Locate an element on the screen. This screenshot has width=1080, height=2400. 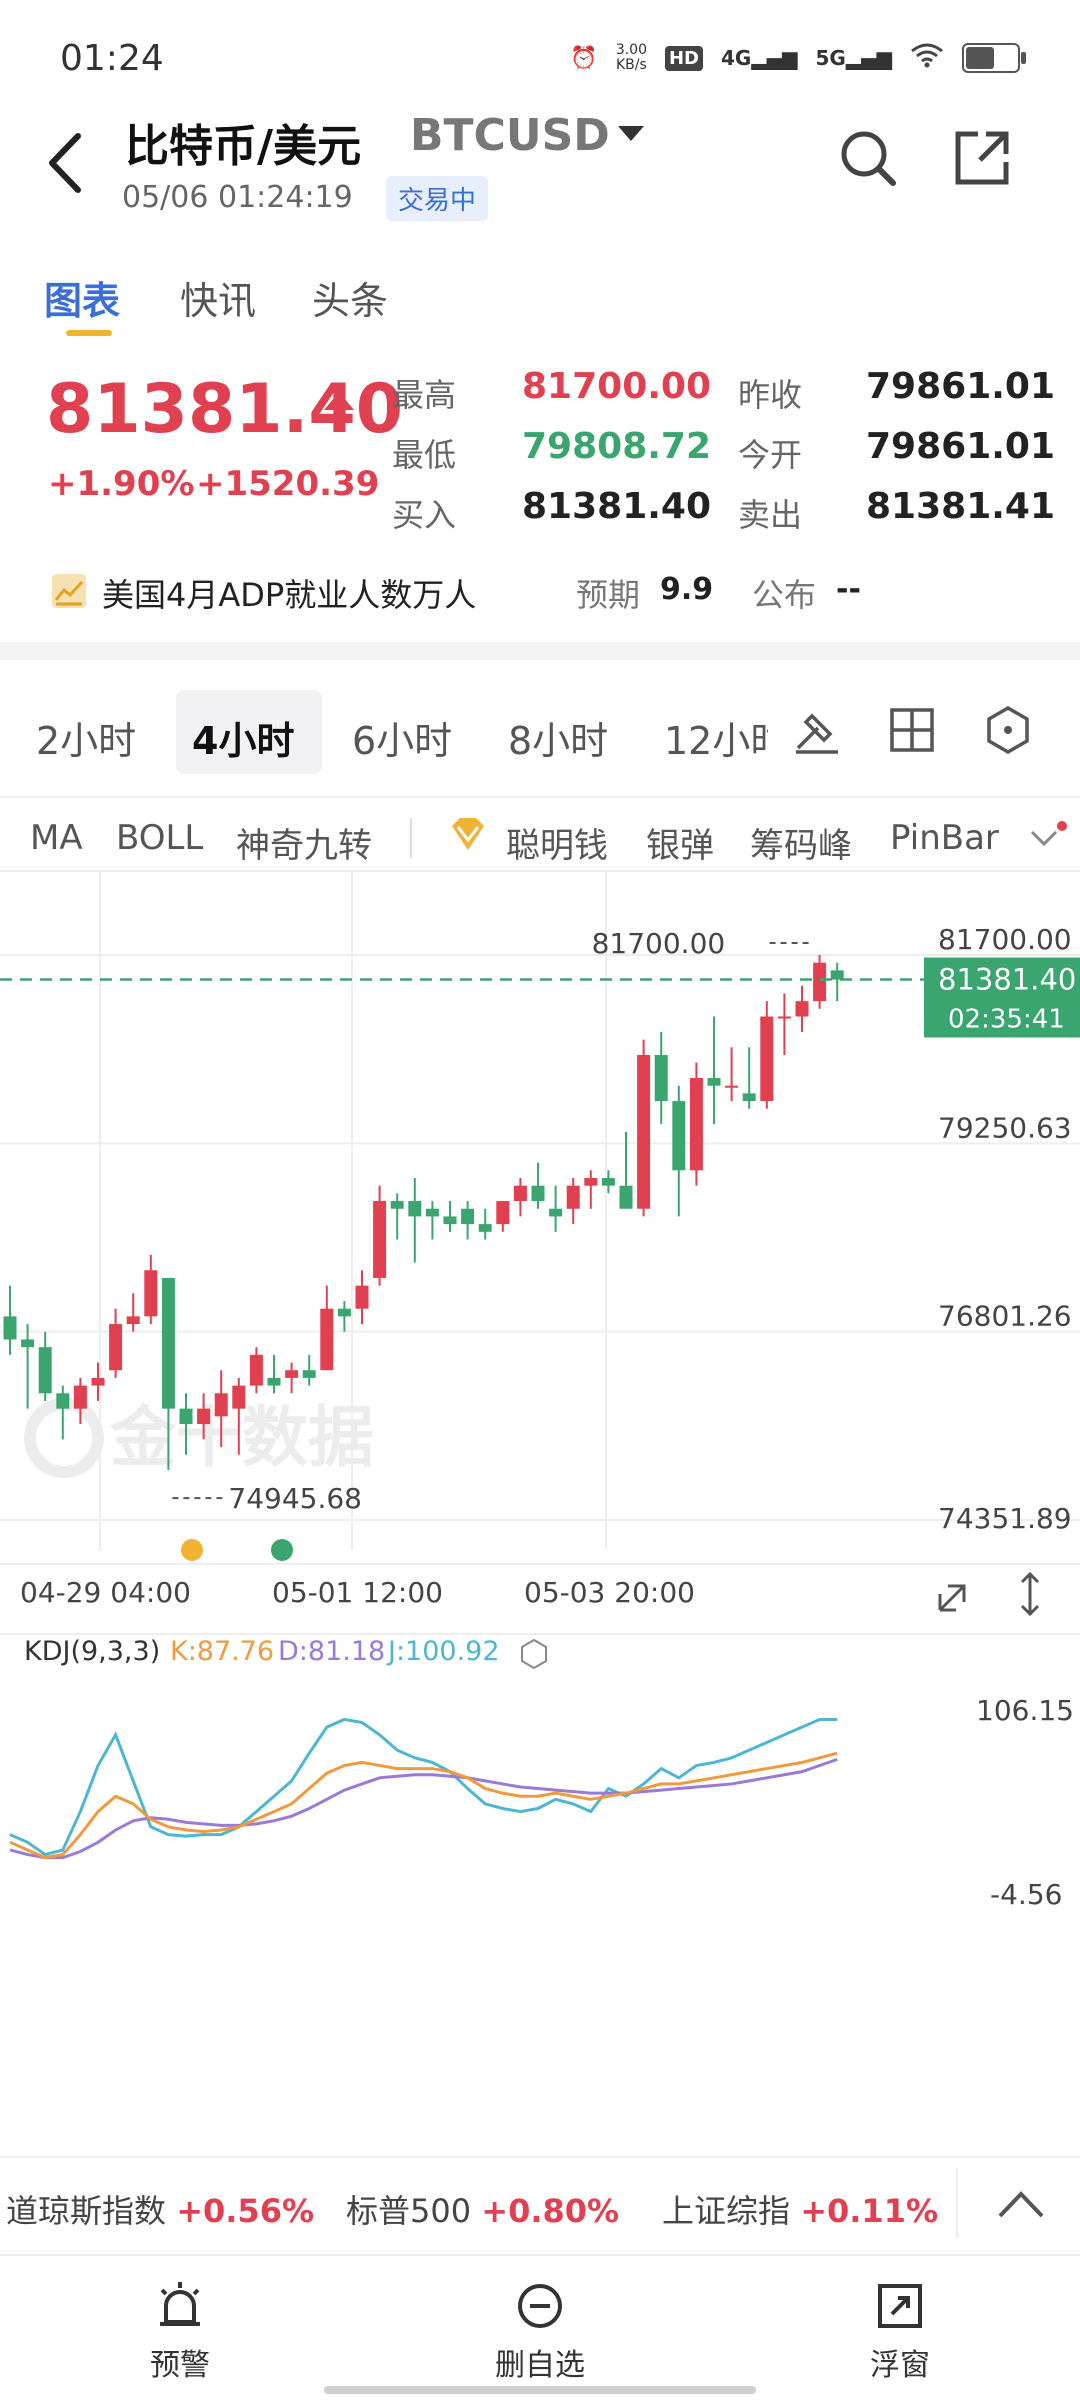
ticker-name: 标普500 is located at coordinates (409, 2211).